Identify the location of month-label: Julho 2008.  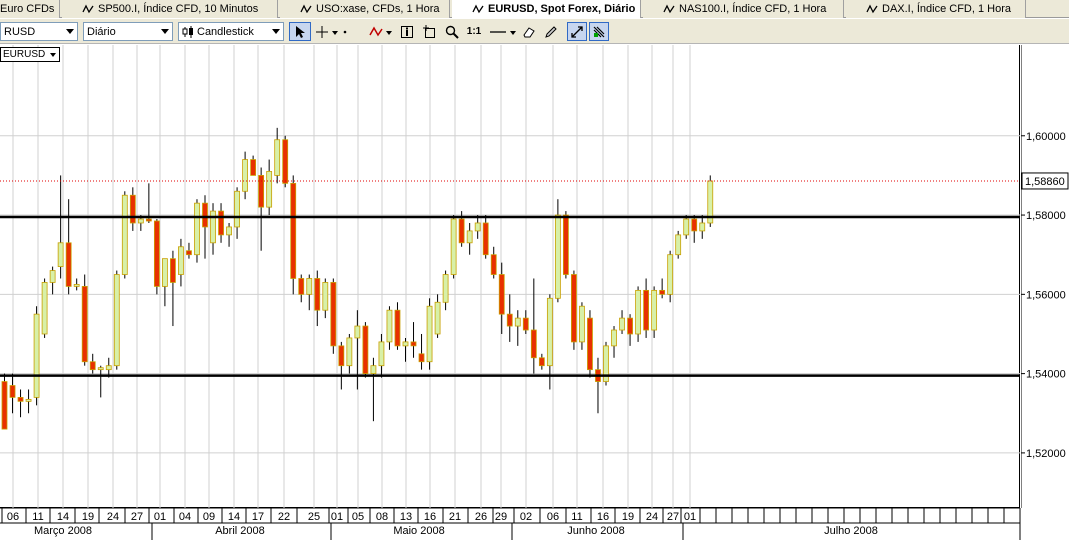
(851, 531).